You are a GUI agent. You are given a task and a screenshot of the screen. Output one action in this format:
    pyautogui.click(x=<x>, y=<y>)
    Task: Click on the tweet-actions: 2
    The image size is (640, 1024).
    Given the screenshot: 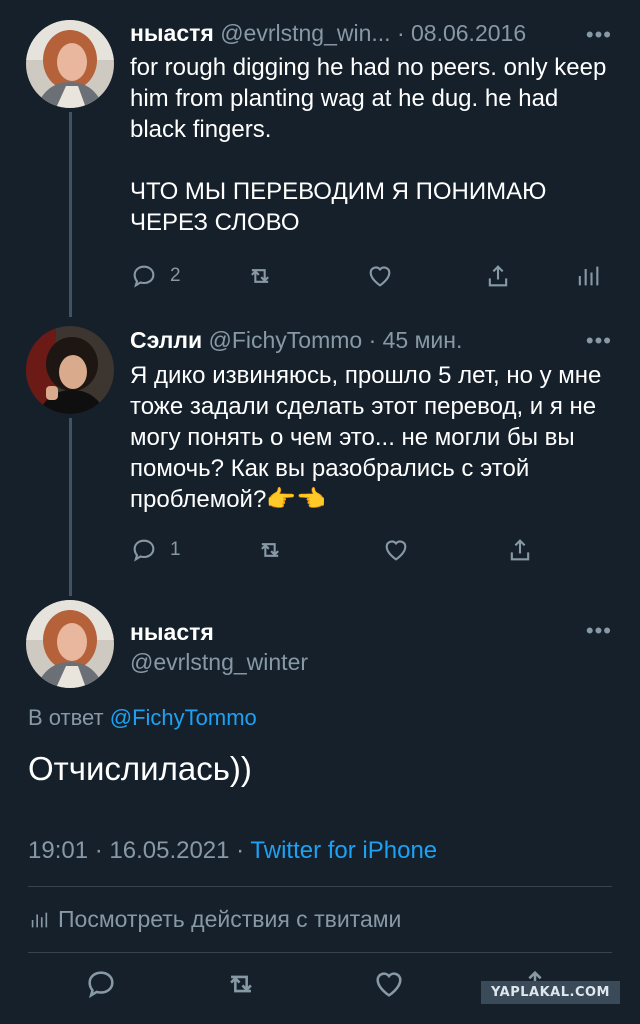 What is the action you would take?
    pyautogui.click(x=370, y=276)
    